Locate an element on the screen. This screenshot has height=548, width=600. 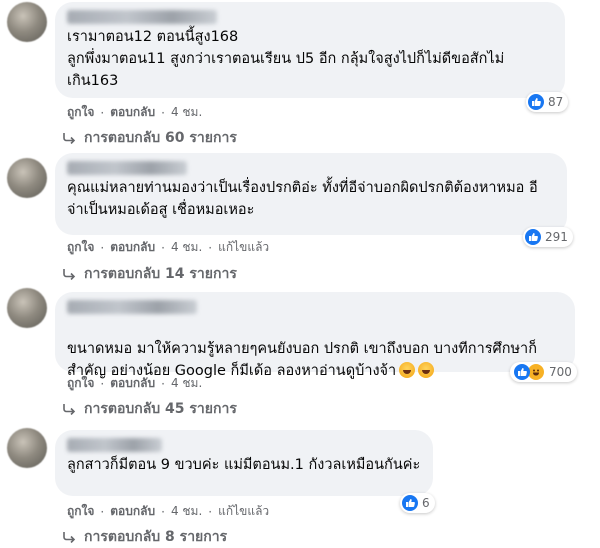
reaction-count: 6 is located at coordinates (426, 503).